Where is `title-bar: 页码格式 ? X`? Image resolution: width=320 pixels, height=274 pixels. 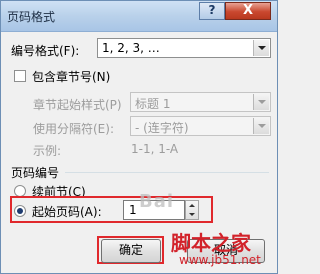 title-bar: 页码格式 ? X is located at coordinates (139, 16).